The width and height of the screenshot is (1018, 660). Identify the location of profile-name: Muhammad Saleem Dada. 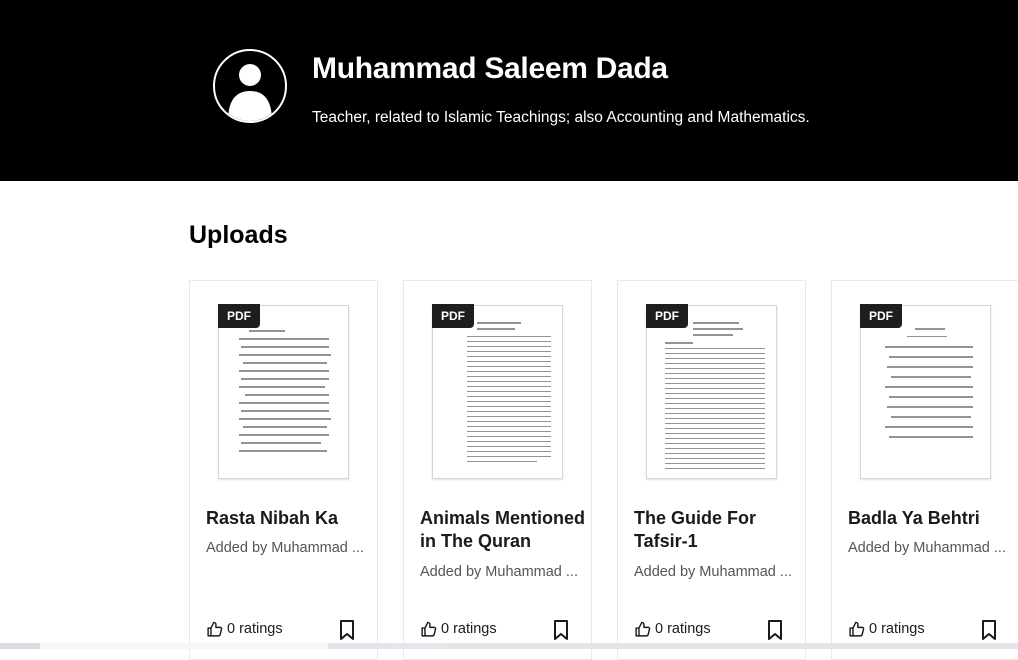
(490, 68).